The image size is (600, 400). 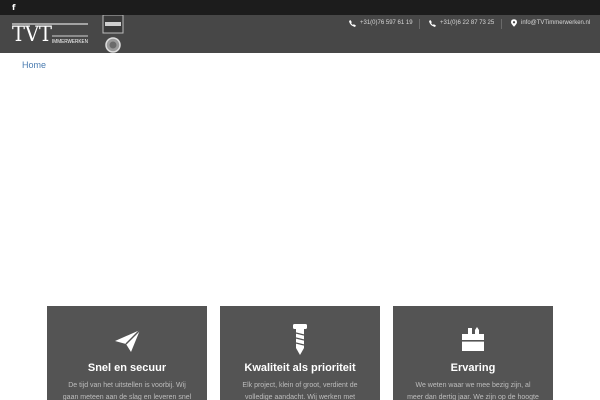 I want to click on screw-icon, so click(x=300, y=339).